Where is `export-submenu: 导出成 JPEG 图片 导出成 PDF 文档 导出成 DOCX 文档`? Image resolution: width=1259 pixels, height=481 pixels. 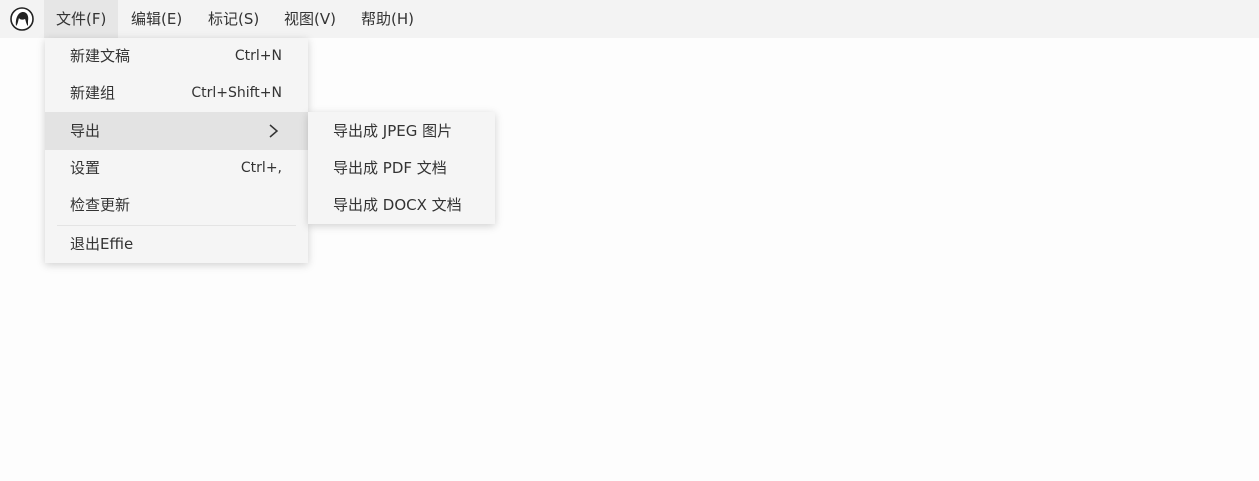 export-submenu: 导出成 JPEG 图片 导出成 PDF 文档 导出成 DOCX 文档 is located at coordinates (401, 168).